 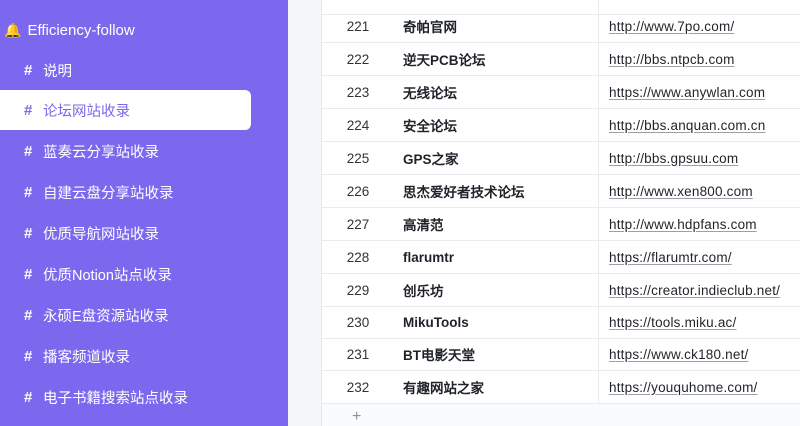 I want to click on site-url-link: https://www.ck180.net/, so click(x=678, y=354).